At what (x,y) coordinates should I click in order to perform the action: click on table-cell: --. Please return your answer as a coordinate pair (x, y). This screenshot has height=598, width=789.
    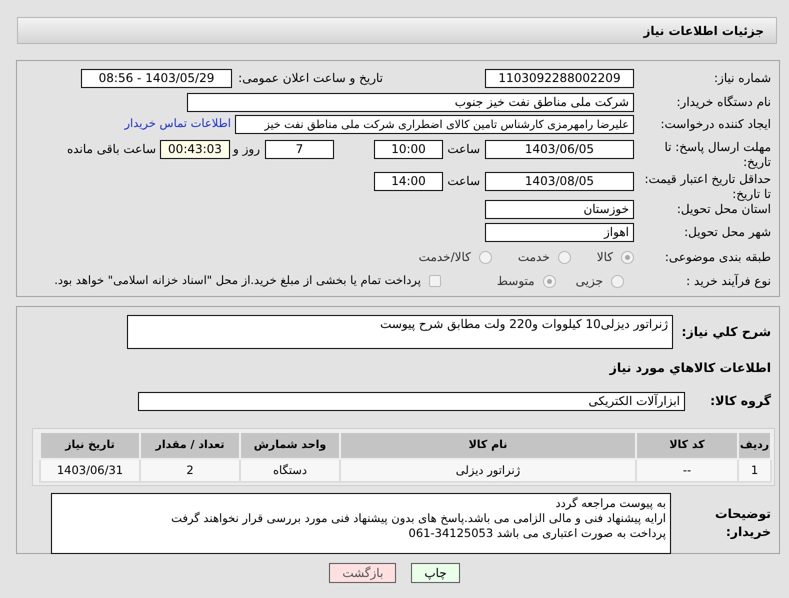
    Looking at the image, I should click on (687, 470).